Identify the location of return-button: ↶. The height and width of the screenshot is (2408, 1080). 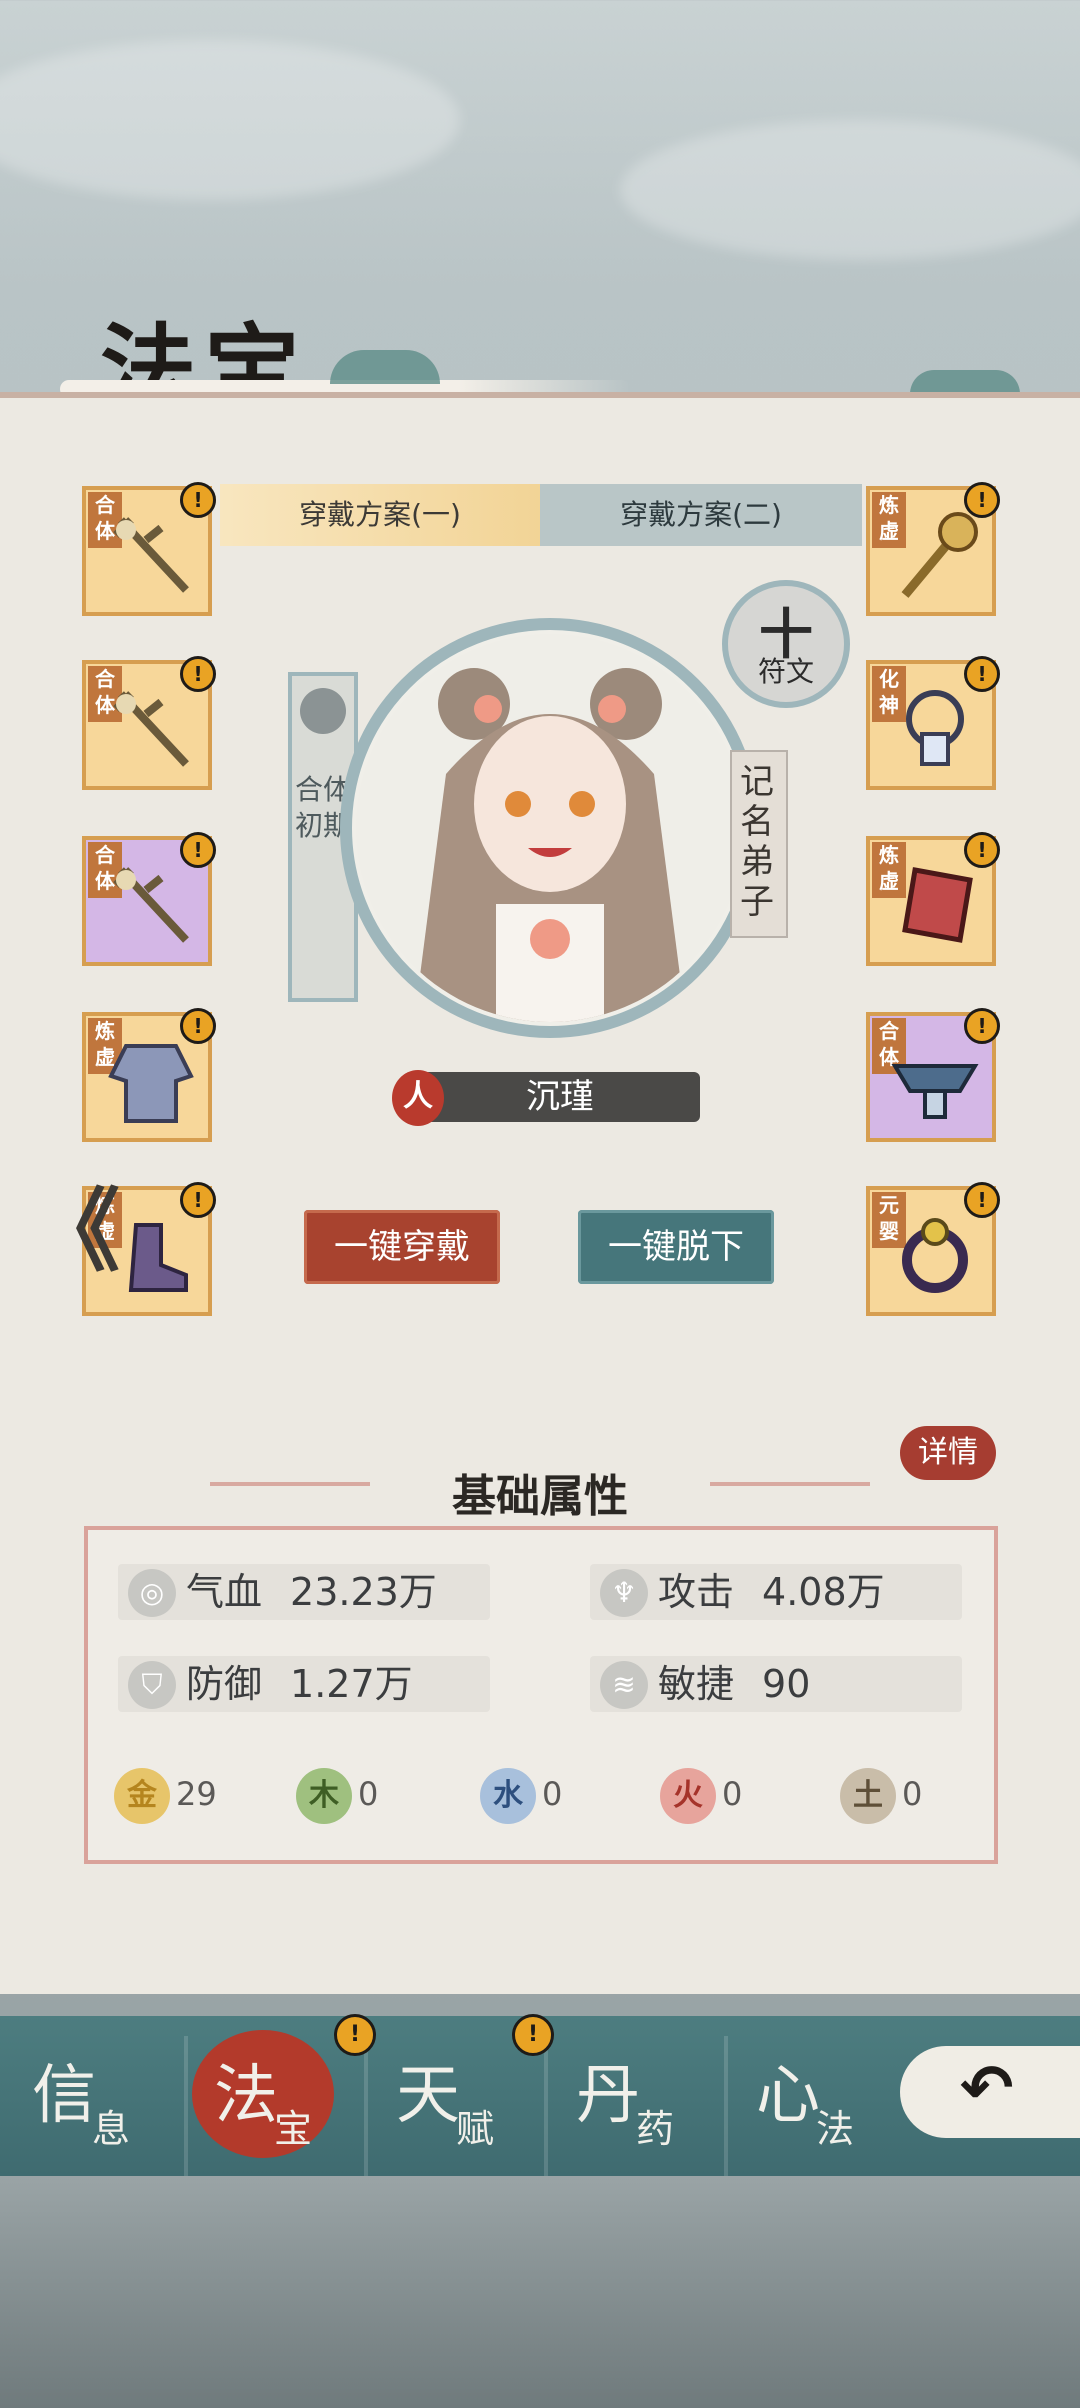
(990, 2092).